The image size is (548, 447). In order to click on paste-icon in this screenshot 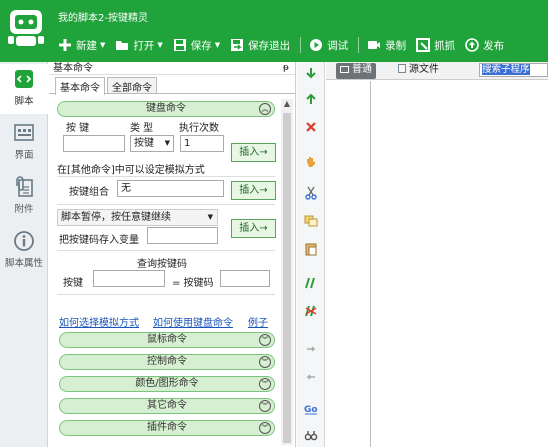, I will do `click(311, 249)`.